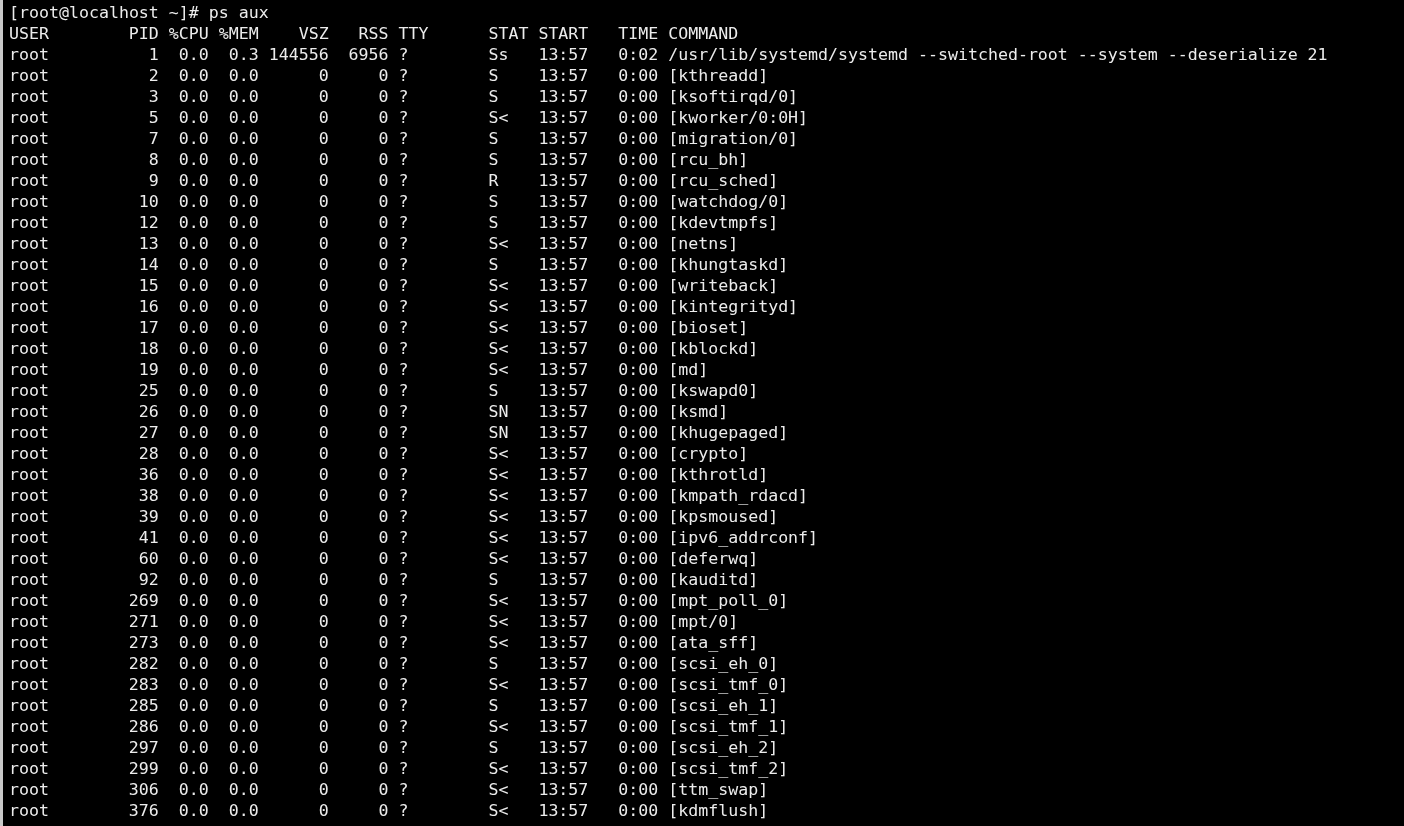  I want to click on table-cell: [kworker/0:0H], so click(738, 117).